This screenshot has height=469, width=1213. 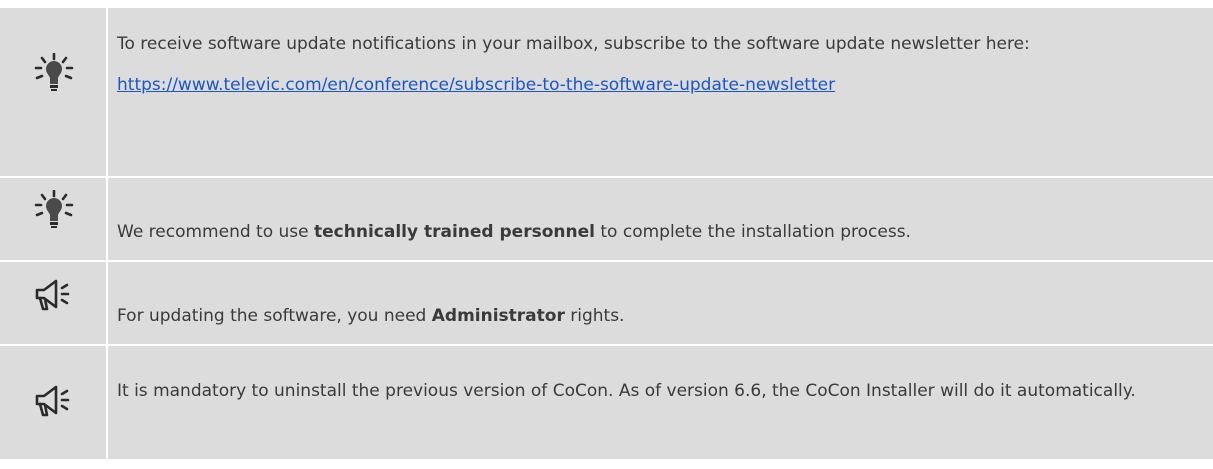 I want to click on emphasis: technically trained personnel, so click(x=454, y=232).